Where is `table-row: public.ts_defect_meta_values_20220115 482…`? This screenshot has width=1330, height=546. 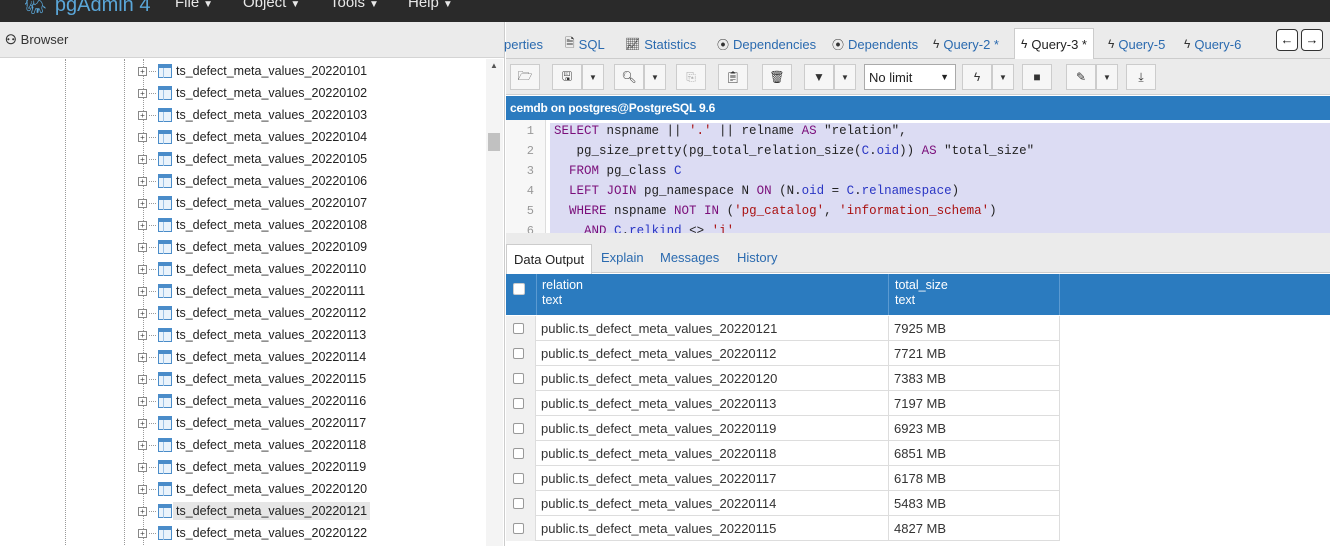 table-row: public.ts_defect_meta_values_20220115 482… is located at coordinates (783, 528).